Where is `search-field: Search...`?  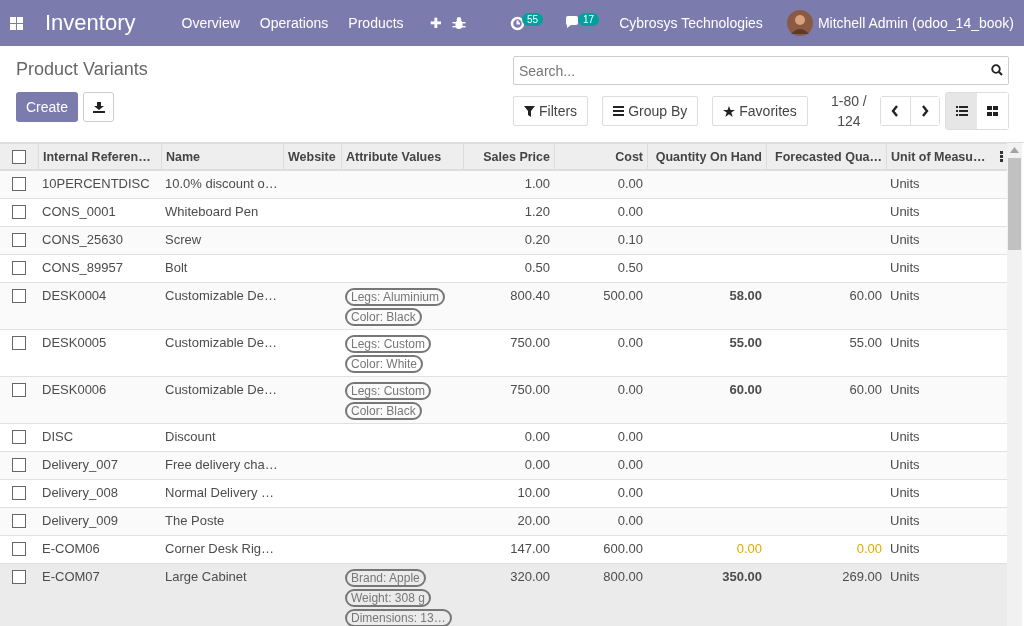 search-field: Search... is located at coordinates (761, 70).